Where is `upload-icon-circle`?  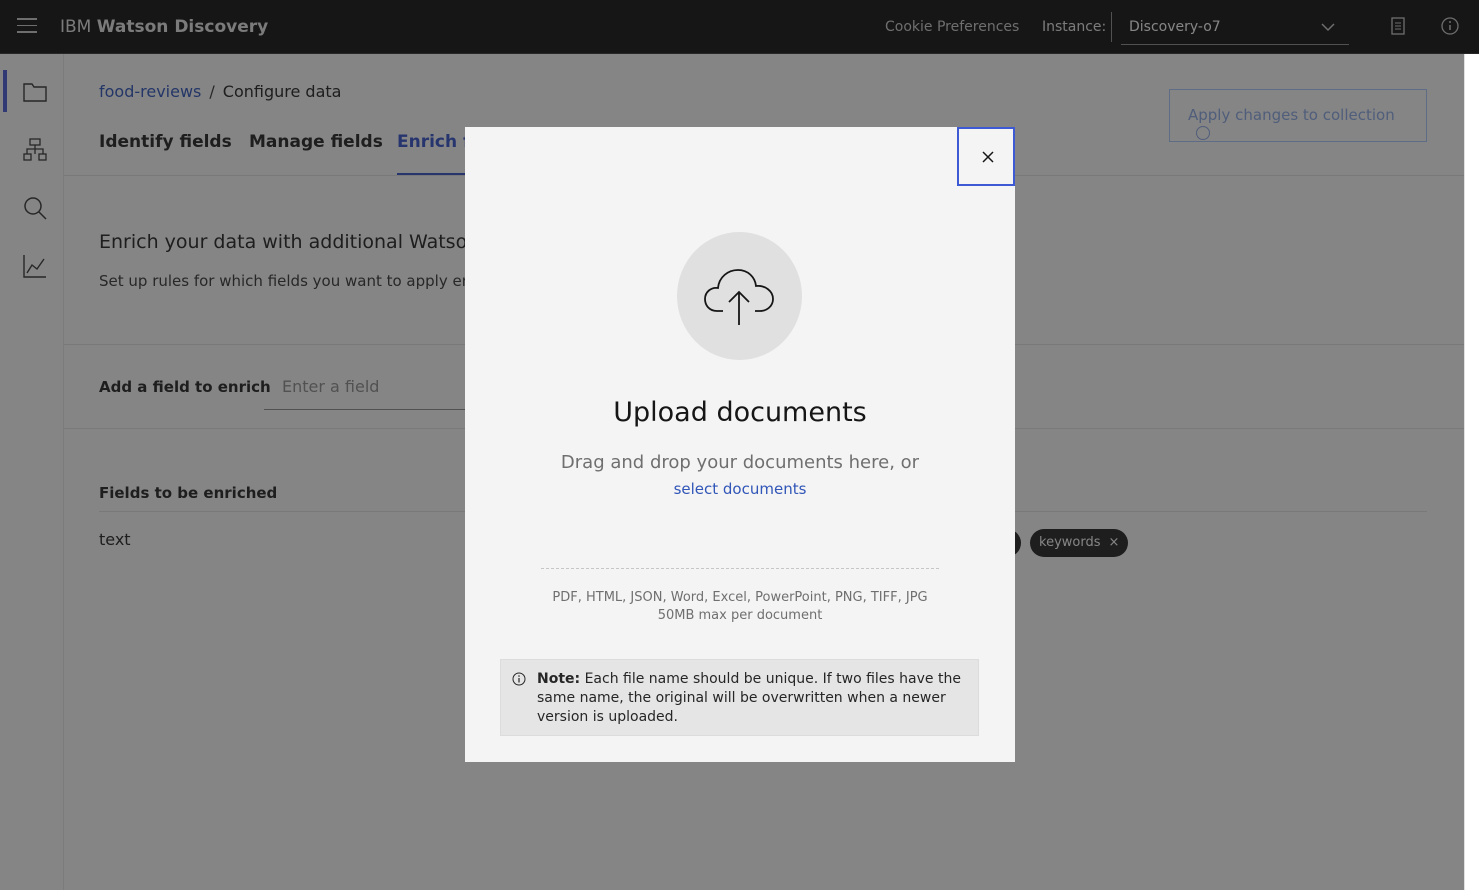
upload-icon-circle is located at coordinates (739, 296).